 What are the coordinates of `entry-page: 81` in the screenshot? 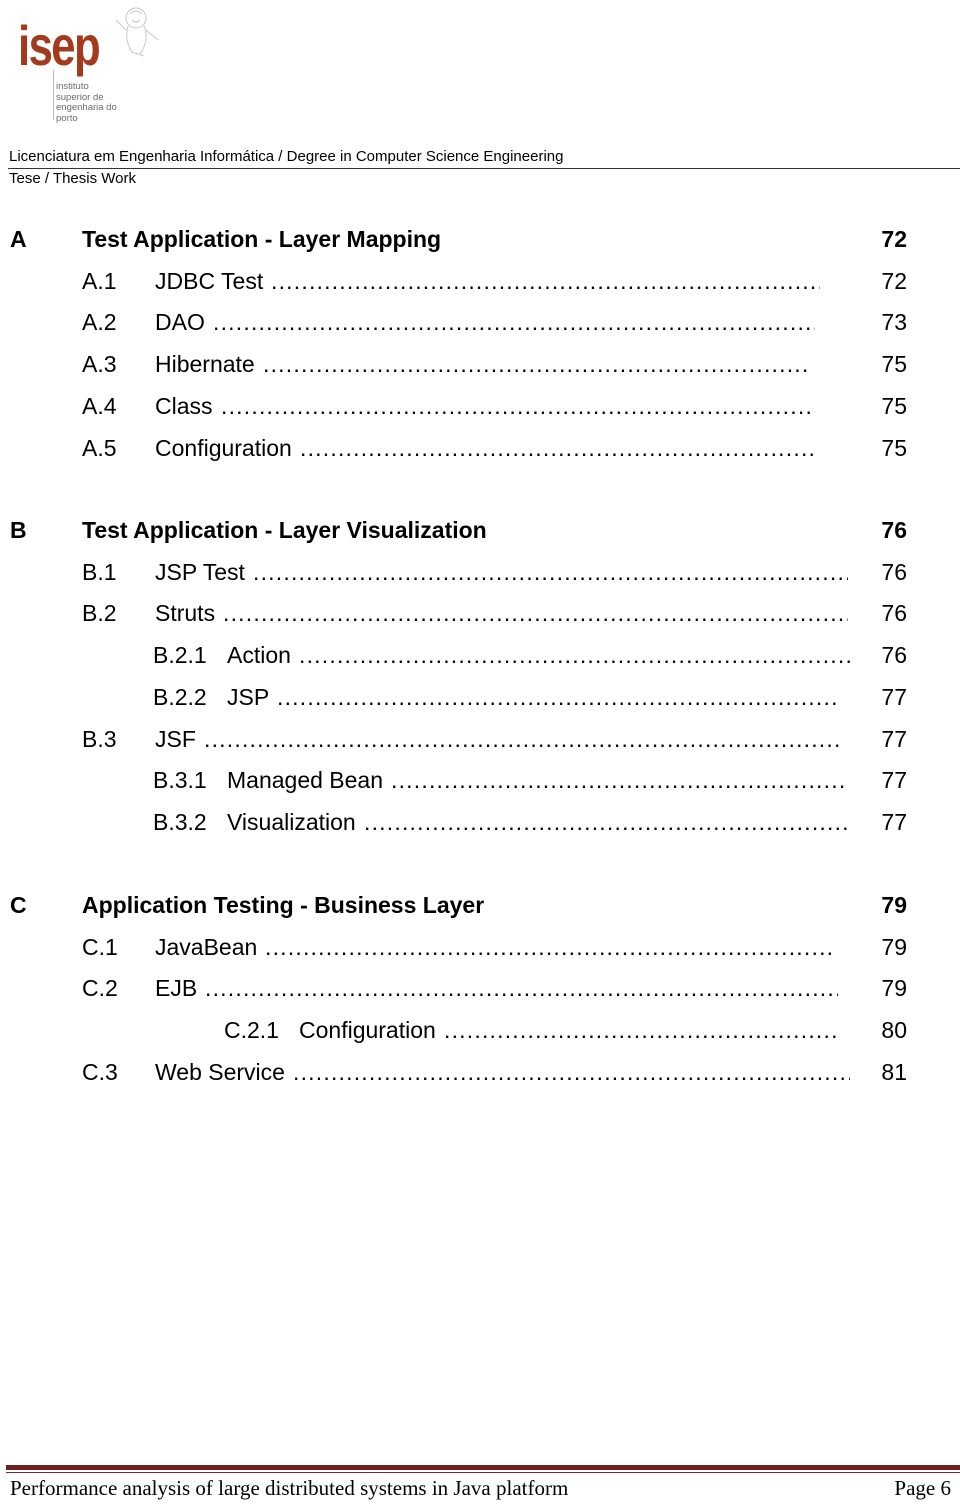 It's located at (894, 1071).